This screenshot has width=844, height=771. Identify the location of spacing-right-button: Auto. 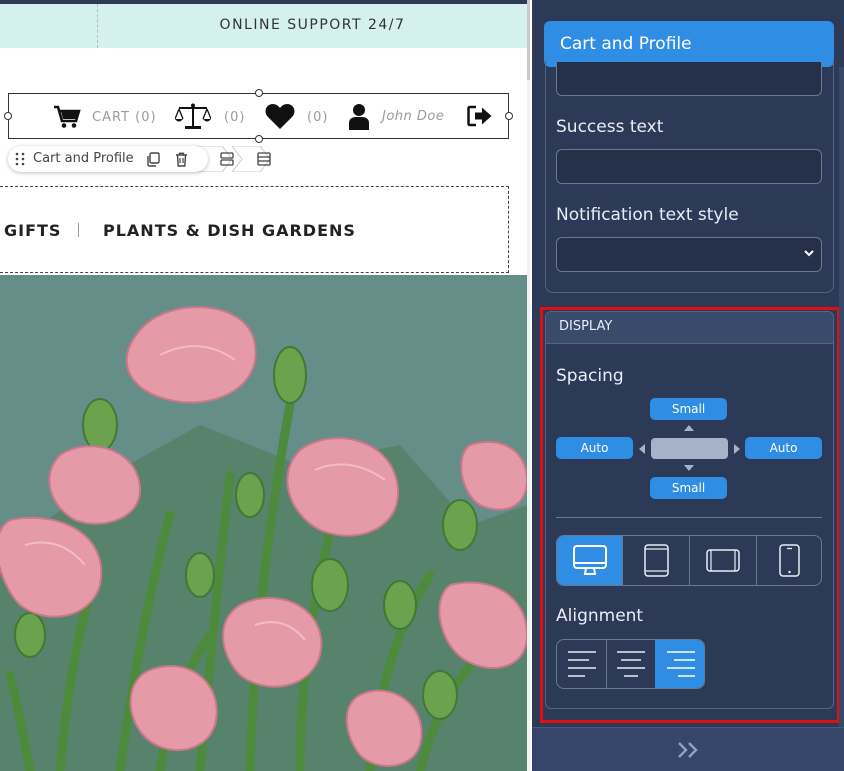
(783, 448).